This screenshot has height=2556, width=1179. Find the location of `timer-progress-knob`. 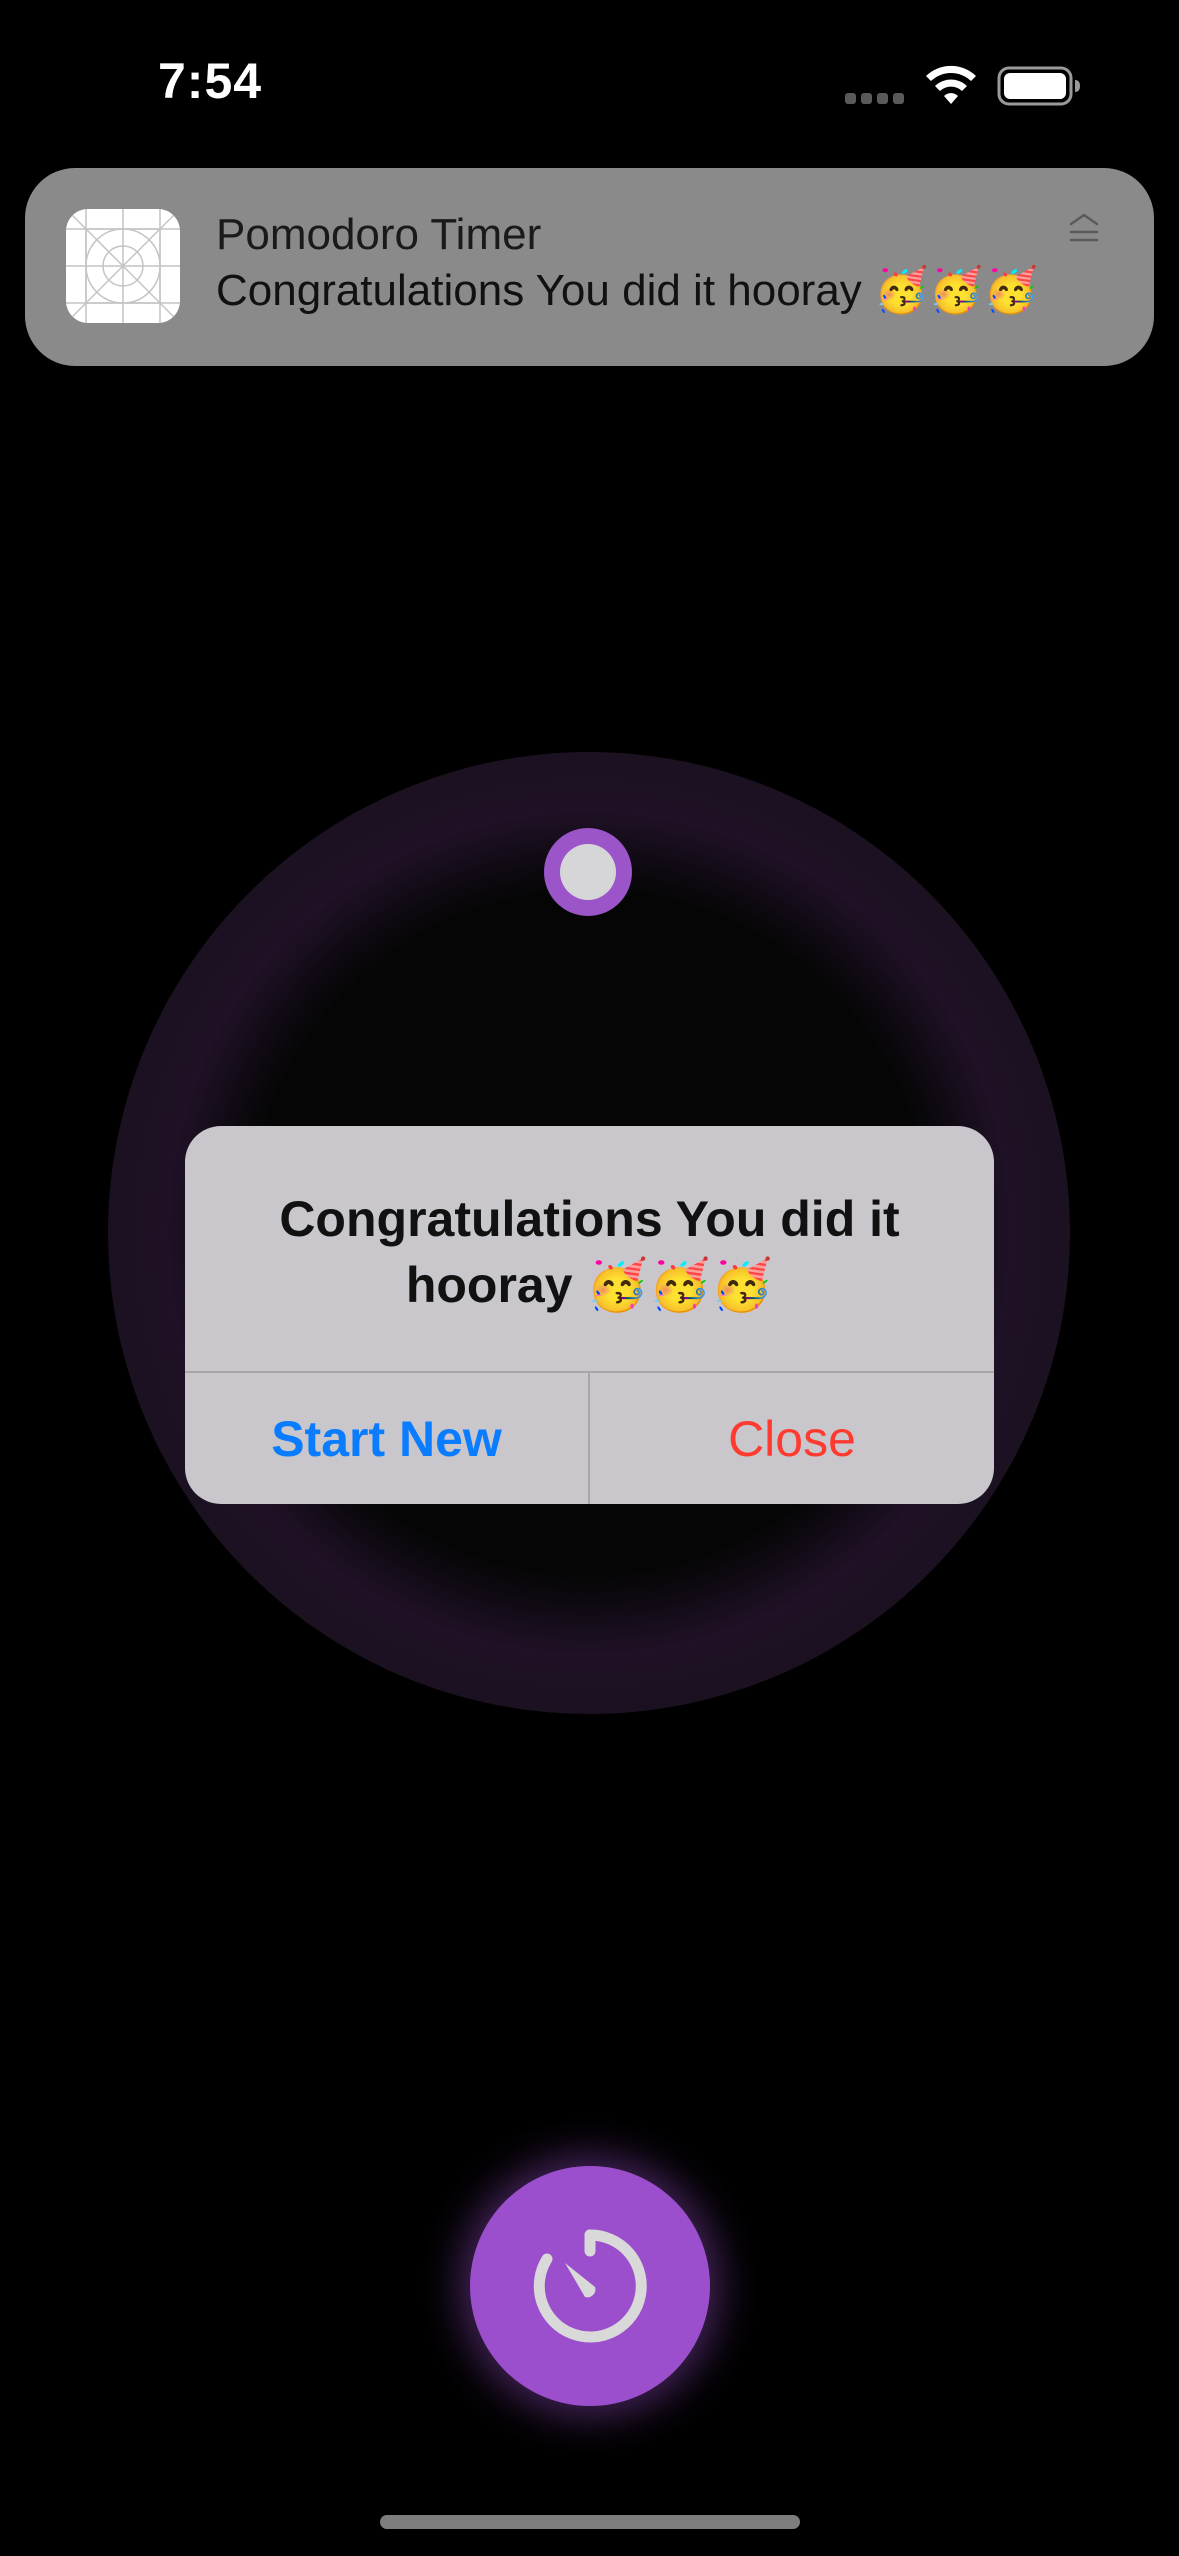

timer-progress-knob is located at coordinates (588, 872).